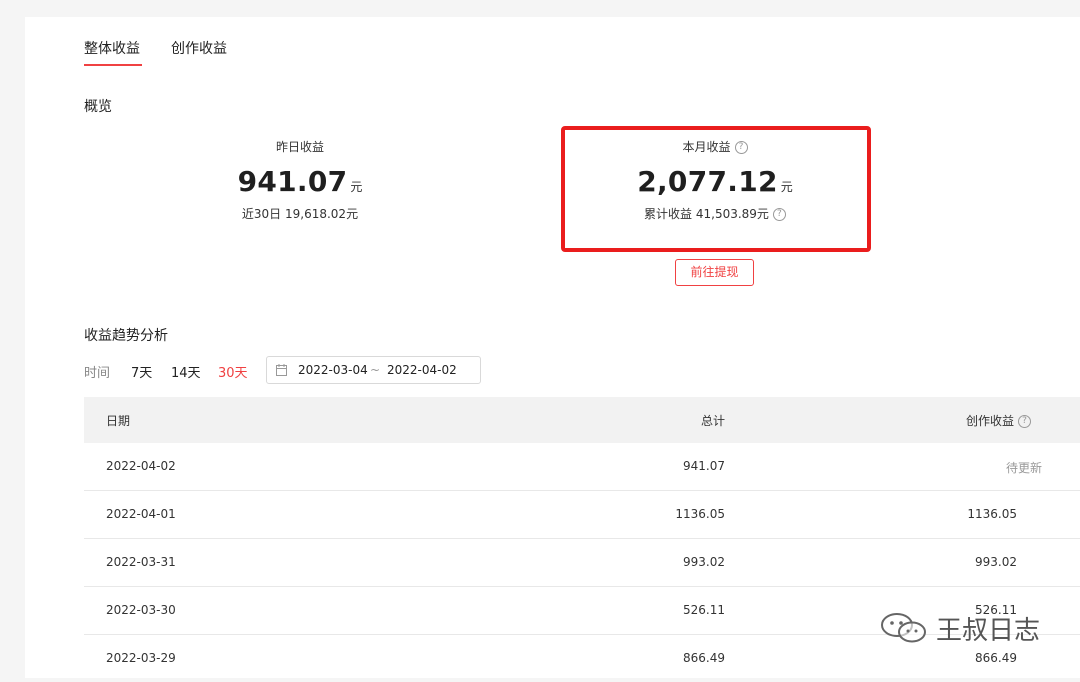 The image size is (1080, 682). What do you see at coordinates (299, 147) in the screenshot?
I see `yesterday-earnings-label: 昨日收益` at bounding box center [299, 147].